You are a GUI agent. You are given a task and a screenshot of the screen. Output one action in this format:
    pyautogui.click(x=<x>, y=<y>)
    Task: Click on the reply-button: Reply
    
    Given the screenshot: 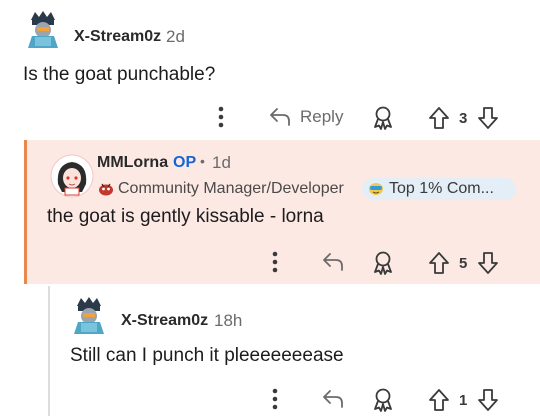 What is the action you would take?
    pyautogui.click(x=305, y=117)
    